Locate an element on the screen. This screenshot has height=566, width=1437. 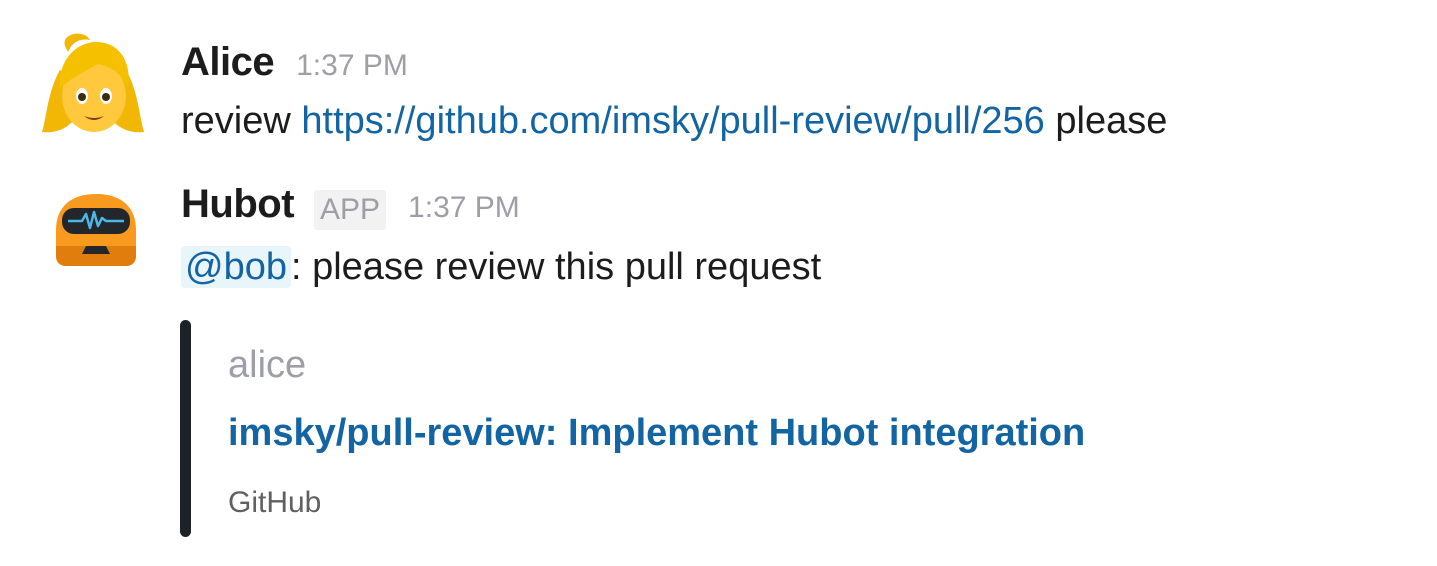
message-text: review is located at coordinates (241, 121).